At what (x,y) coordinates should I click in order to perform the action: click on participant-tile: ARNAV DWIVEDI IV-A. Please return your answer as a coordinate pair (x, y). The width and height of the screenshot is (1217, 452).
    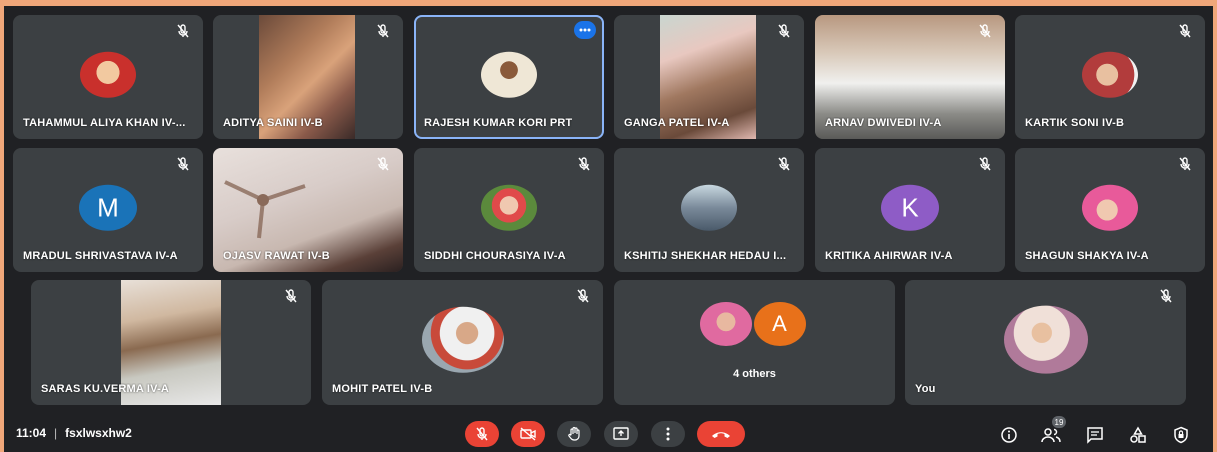
    Looking at the image, I should click on (910, 77).